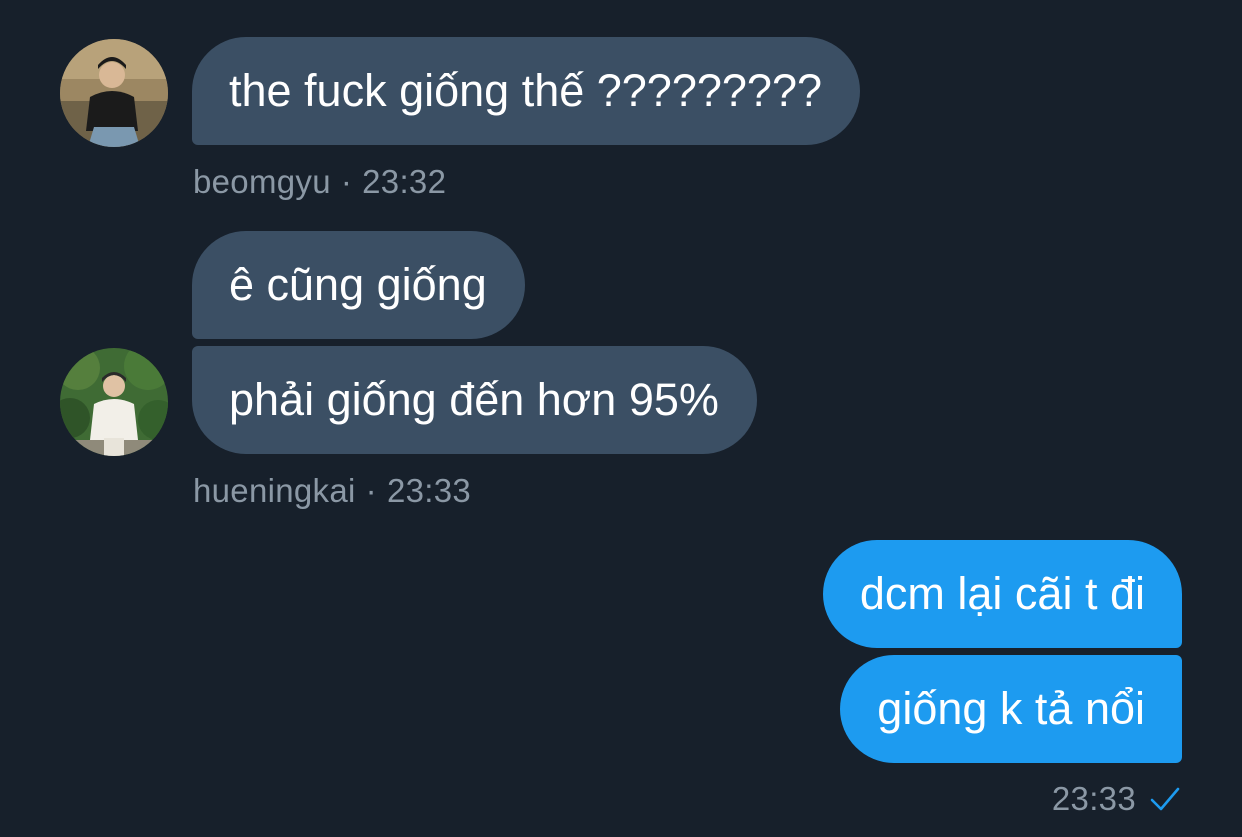 The image size is (1242, 837). I want to click on message-text: dcm lại cãi t đi, so click(1002, 593).